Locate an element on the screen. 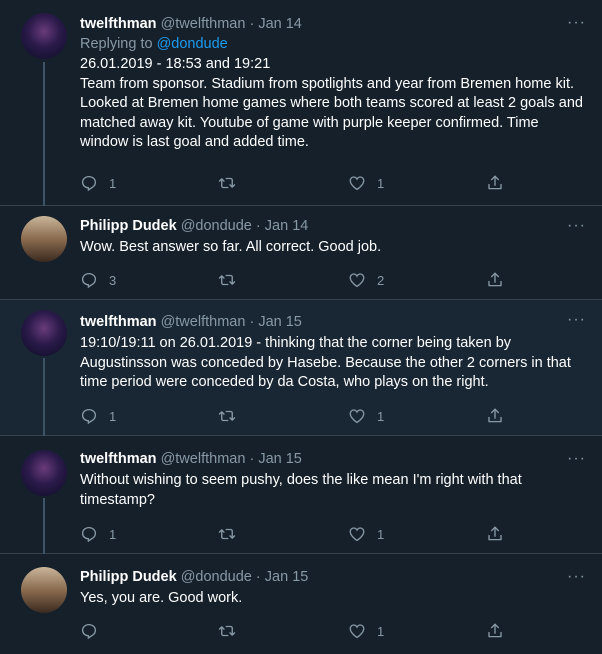  tweet-header: Philipp Dudek @dondude · Jan 14 is located at coordinates (194, 226).